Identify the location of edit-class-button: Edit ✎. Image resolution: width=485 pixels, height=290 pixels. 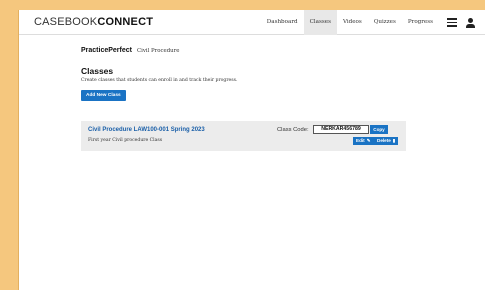
(363, 141).